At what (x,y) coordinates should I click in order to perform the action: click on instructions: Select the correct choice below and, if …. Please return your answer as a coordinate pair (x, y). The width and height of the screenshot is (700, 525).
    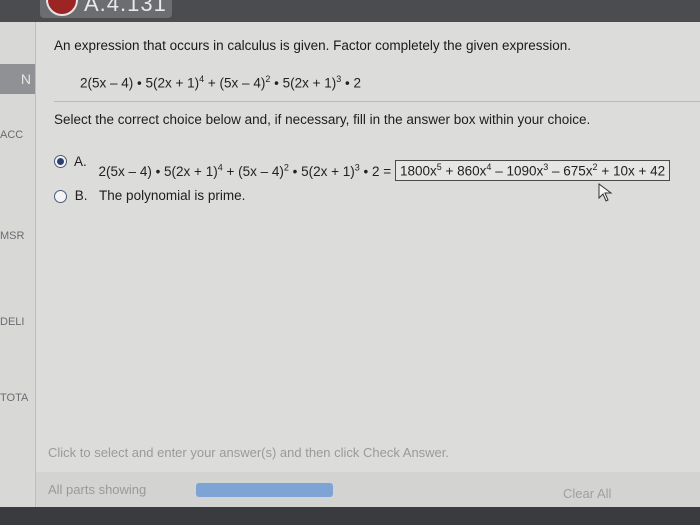
    Looking at the image, I should click on (322, 119).